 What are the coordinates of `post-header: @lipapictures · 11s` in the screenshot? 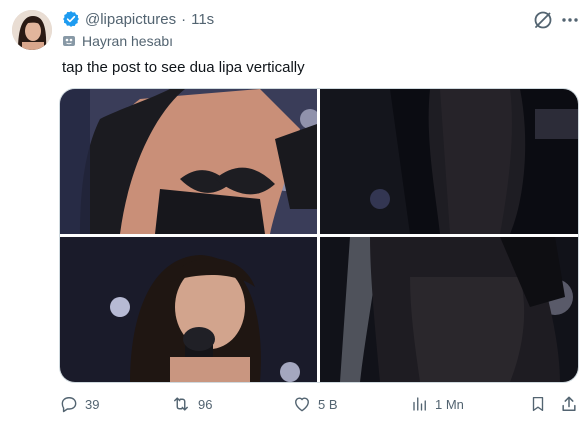 It's located at (138, 19).